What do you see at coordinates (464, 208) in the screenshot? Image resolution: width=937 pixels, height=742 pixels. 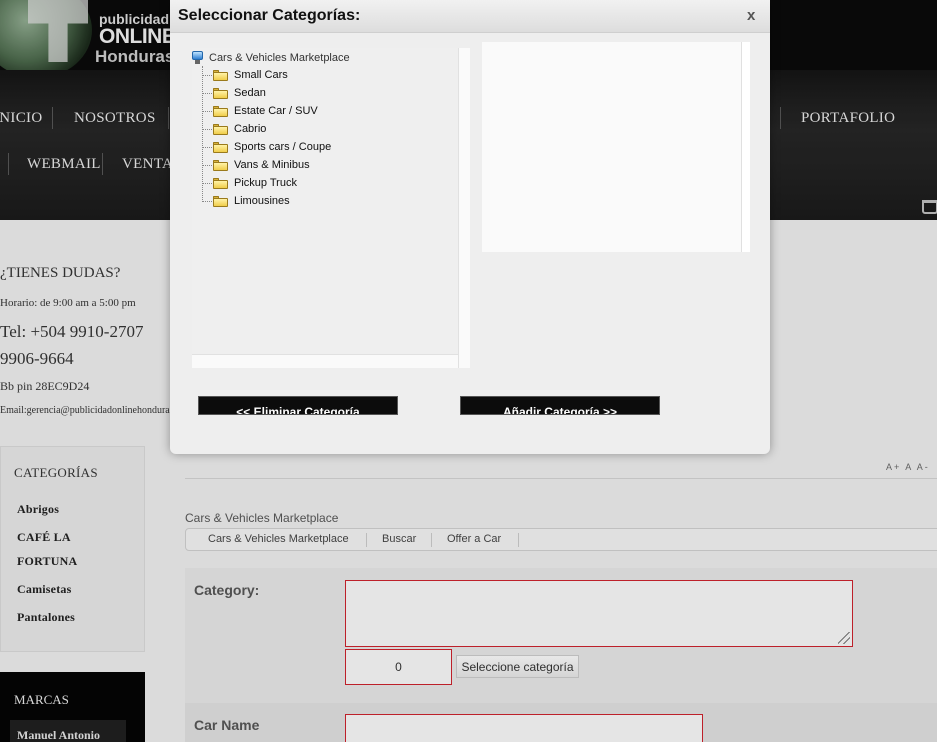 I see `tree-vertical-scrollbar` at bounding box center [464, 208].